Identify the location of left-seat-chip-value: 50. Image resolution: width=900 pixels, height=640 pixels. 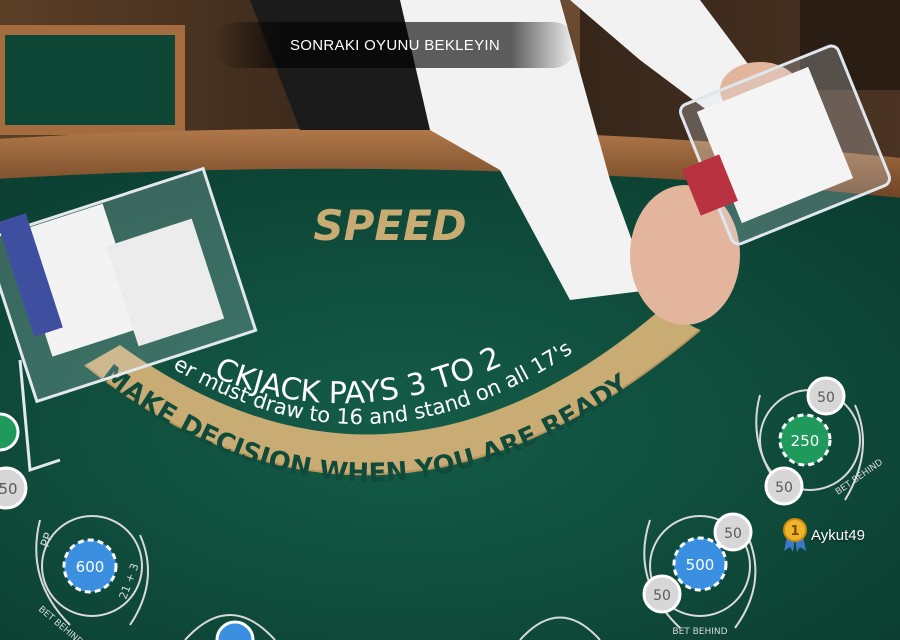
(9, 489).